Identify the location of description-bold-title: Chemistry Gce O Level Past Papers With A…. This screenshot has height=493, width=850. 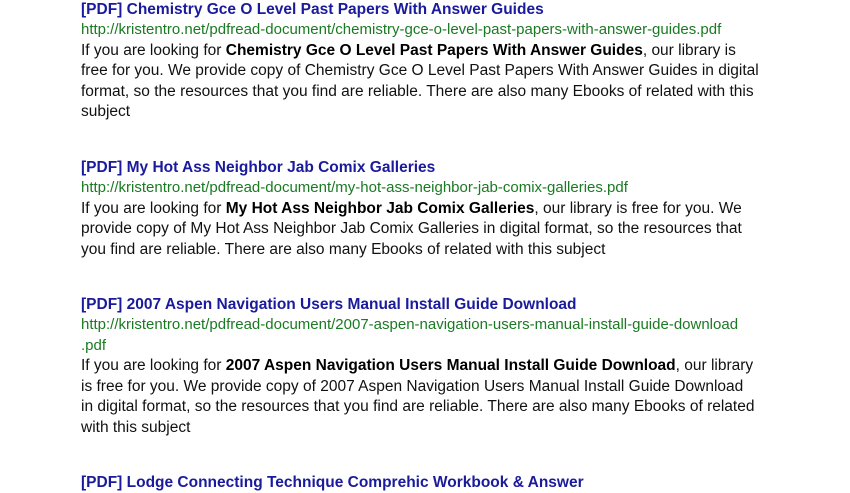
(434, 50).